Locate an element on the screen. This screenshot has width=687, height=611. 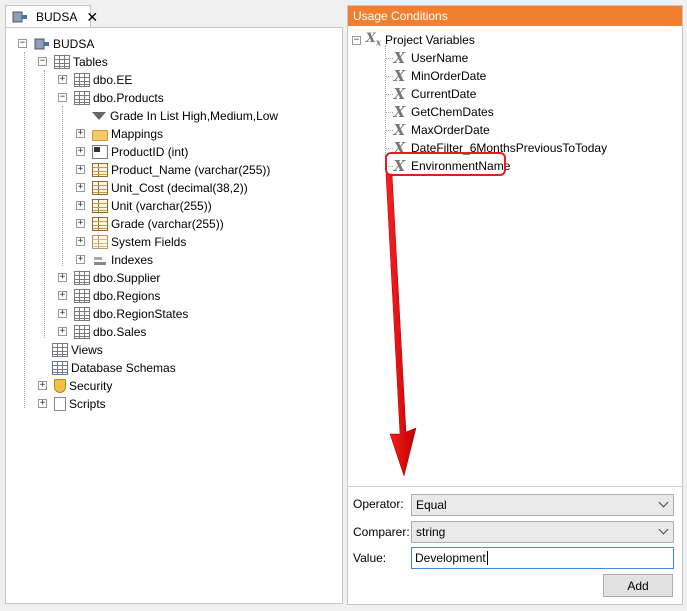
variable-label: CurrentDate is located at coordinates (444, 94).